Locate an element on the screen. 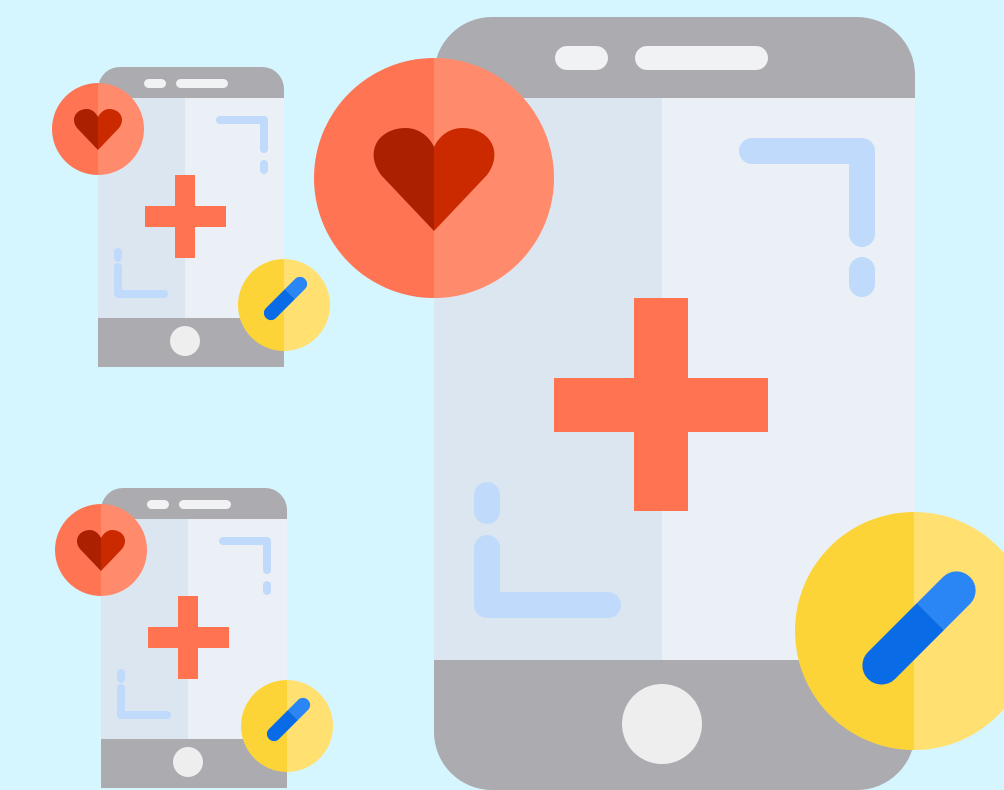  small-phone-top is located at coordinates (191, 217).